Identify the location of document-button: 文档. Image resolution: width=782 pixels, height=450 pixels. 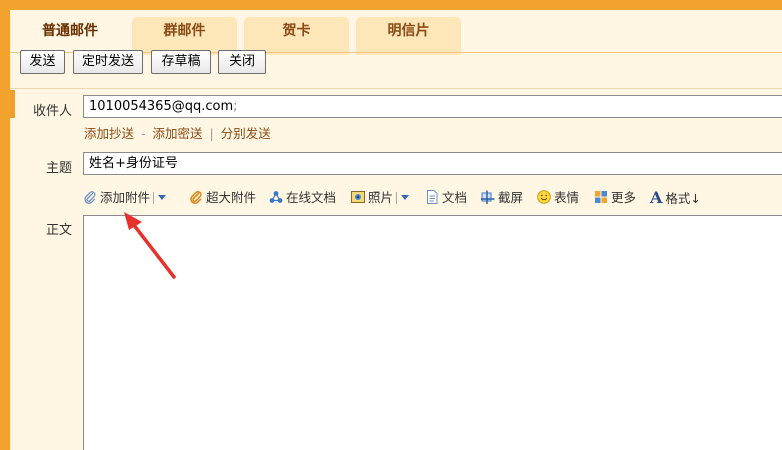
(446, 198).